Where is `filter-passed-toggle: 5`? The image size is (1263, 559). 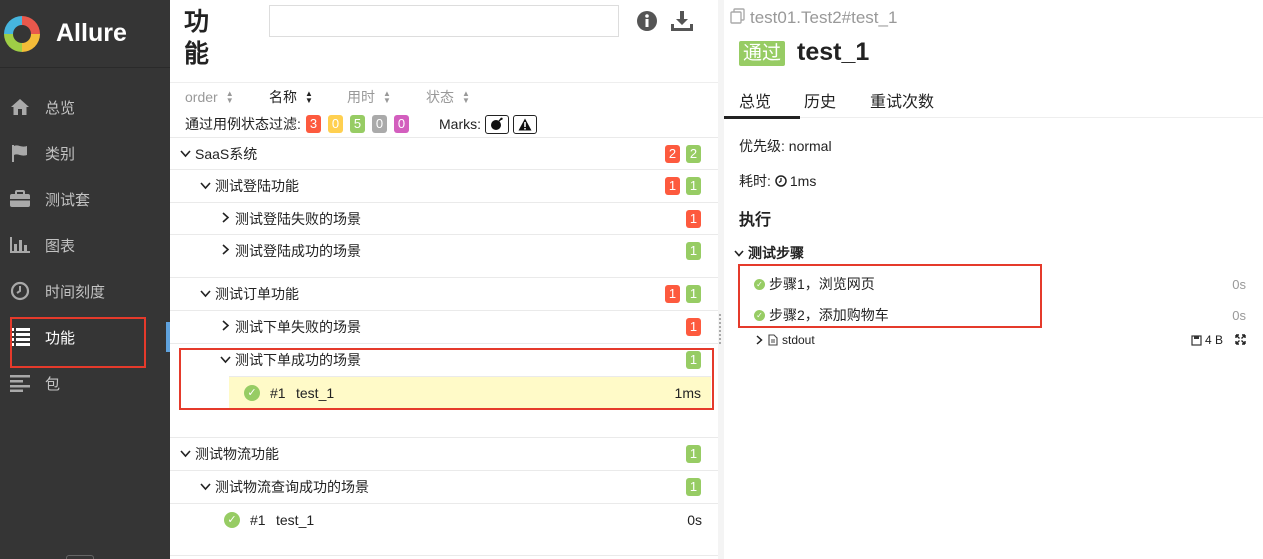 filter-passed-toggle: 5 is located at coordinates (357, 124).